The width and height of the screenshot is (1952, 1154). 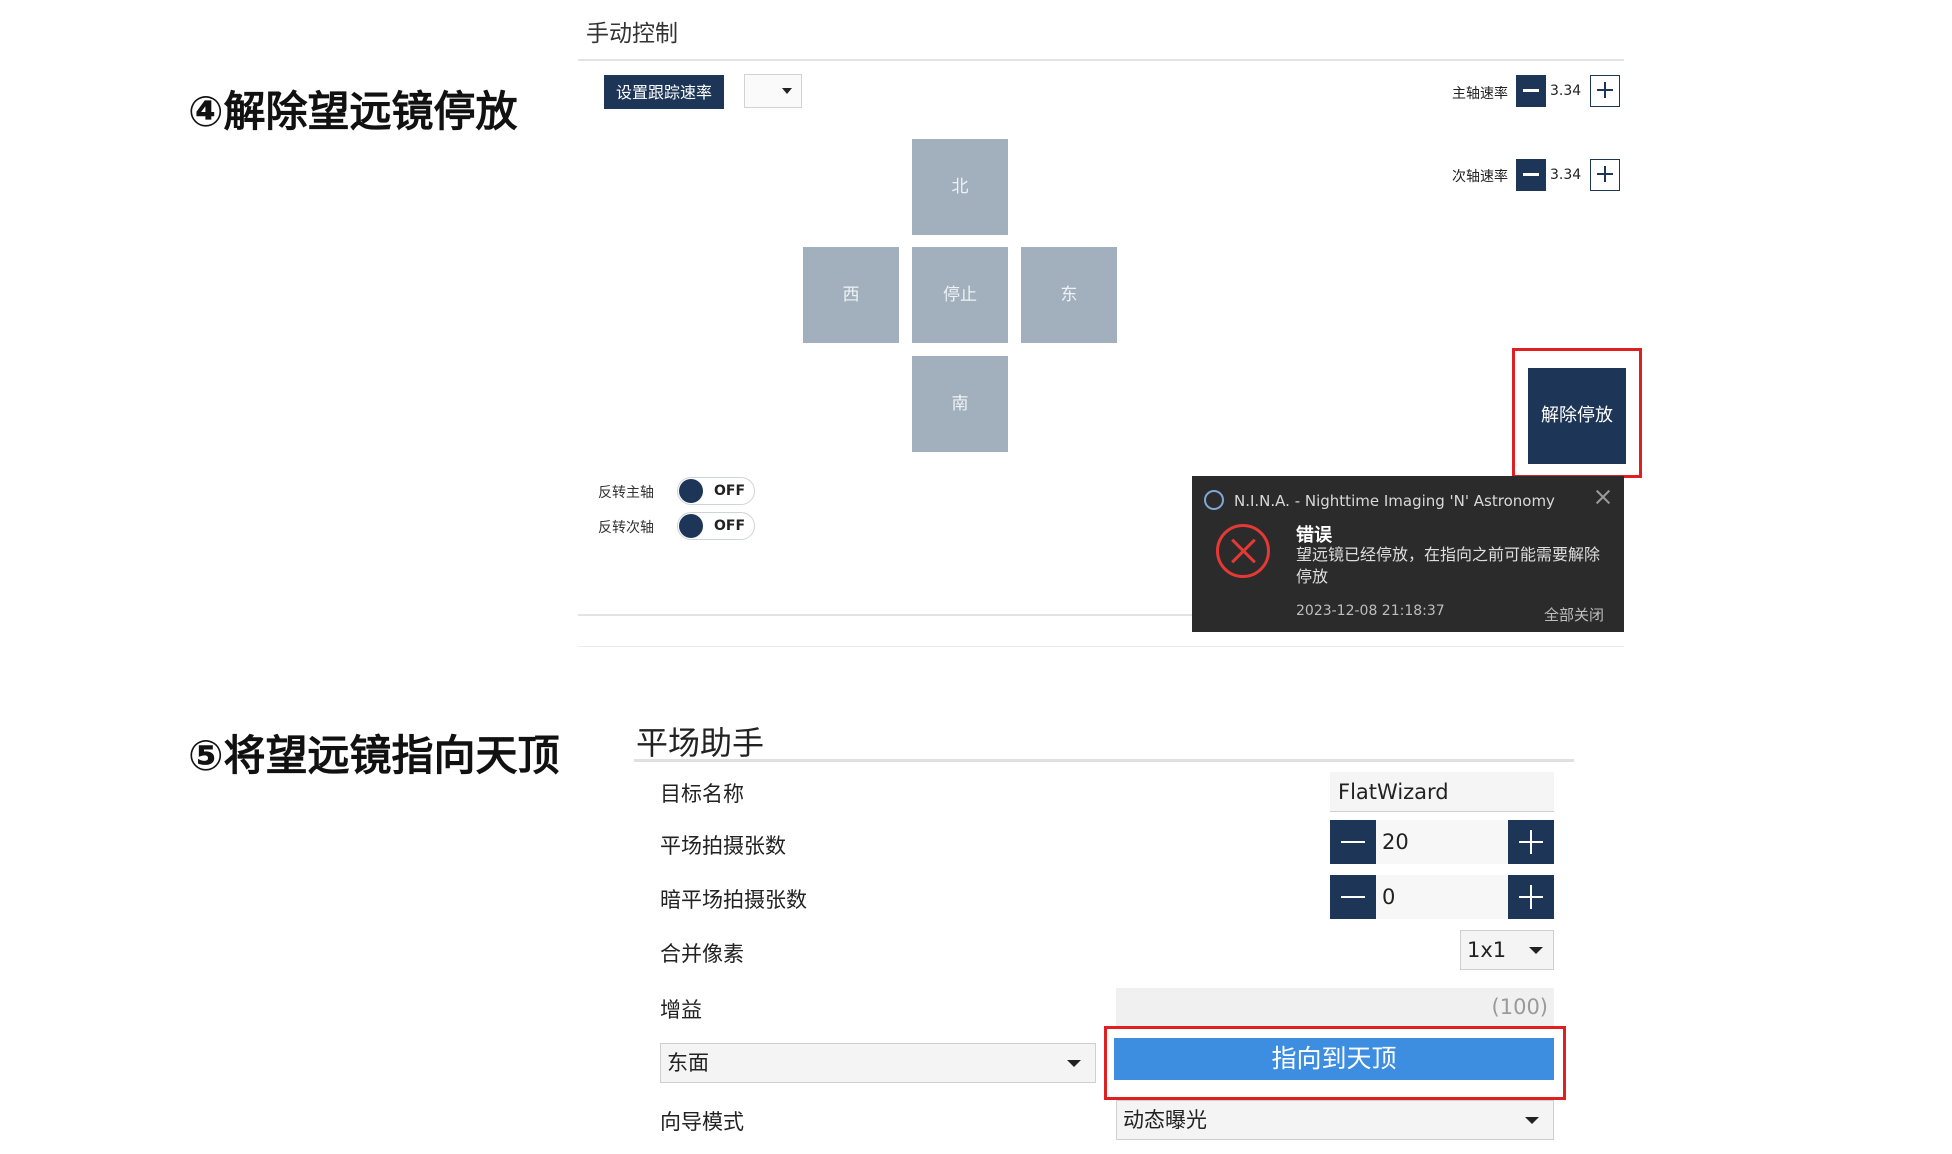 I want to click on point-to-zenith-button: 指向到天顶, so click(x=1334, y=1059).